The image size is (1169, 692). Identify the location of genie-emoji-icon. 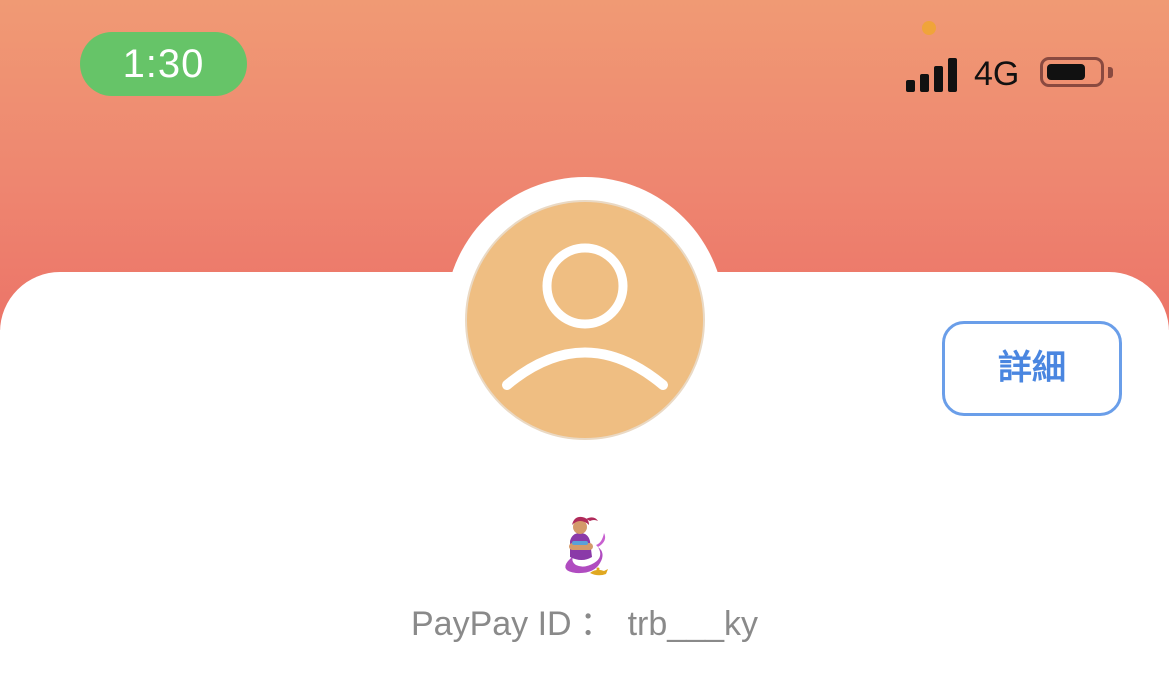
(586, 546).